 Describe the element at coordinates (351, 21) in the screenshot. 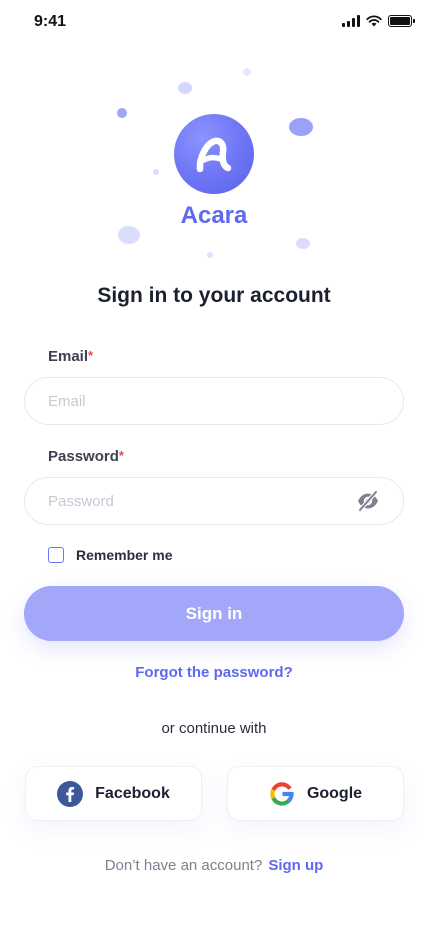

I see `signal-icon` at that location.